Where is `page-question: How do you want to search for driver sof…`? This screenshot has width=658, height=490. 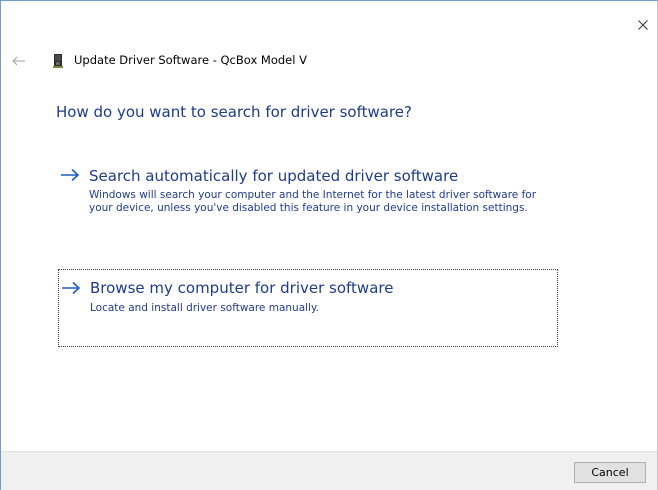
page-question: How do you want to search for driver sof… is located at coordinates (234, 112).